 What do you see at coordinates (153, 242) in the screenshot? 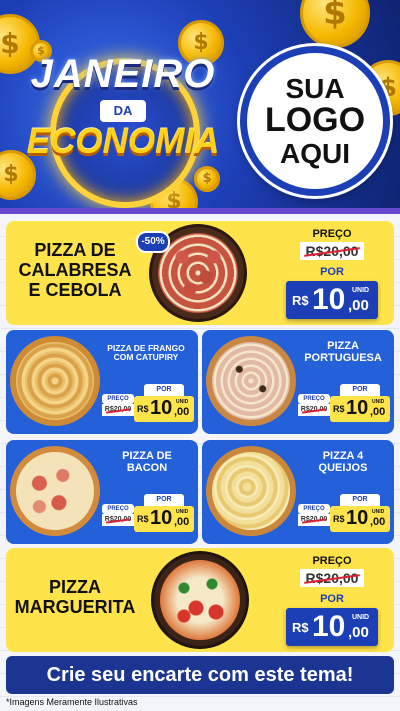
I see `discount-badge: -50%` at bounding box center [153, 242].